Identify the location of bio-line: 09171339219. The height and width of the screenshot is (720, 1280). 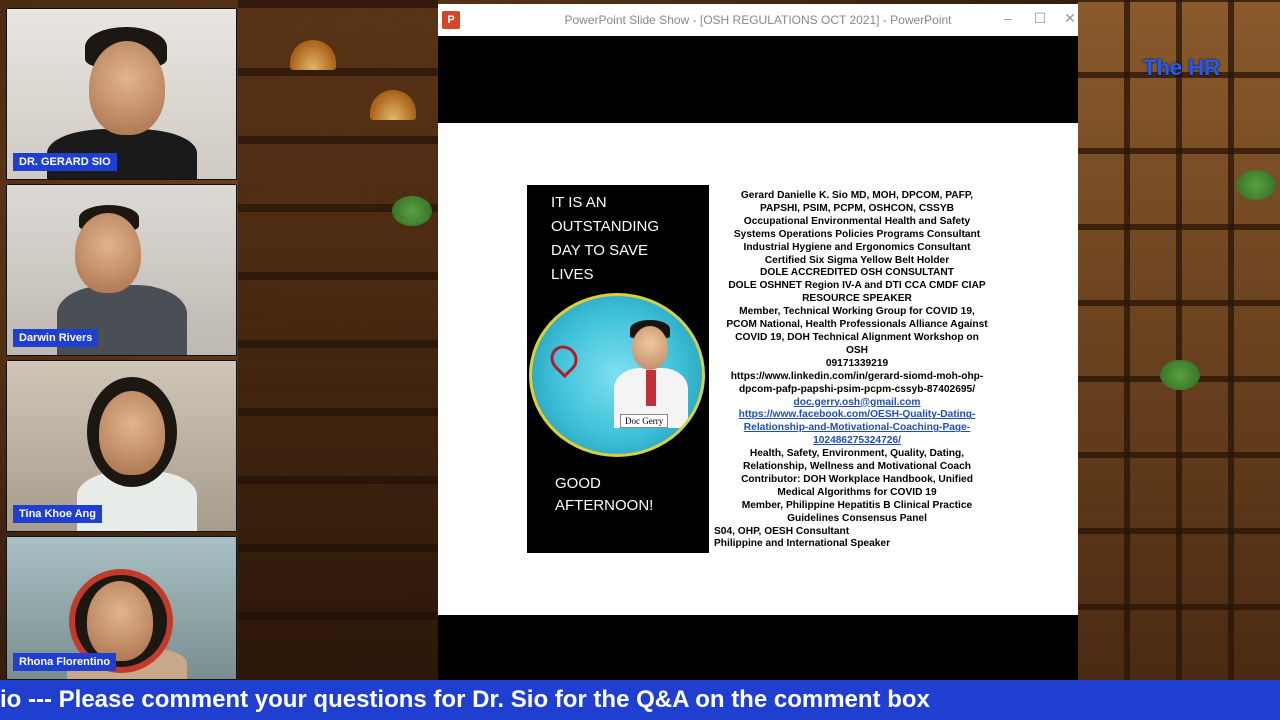
(857, 363).